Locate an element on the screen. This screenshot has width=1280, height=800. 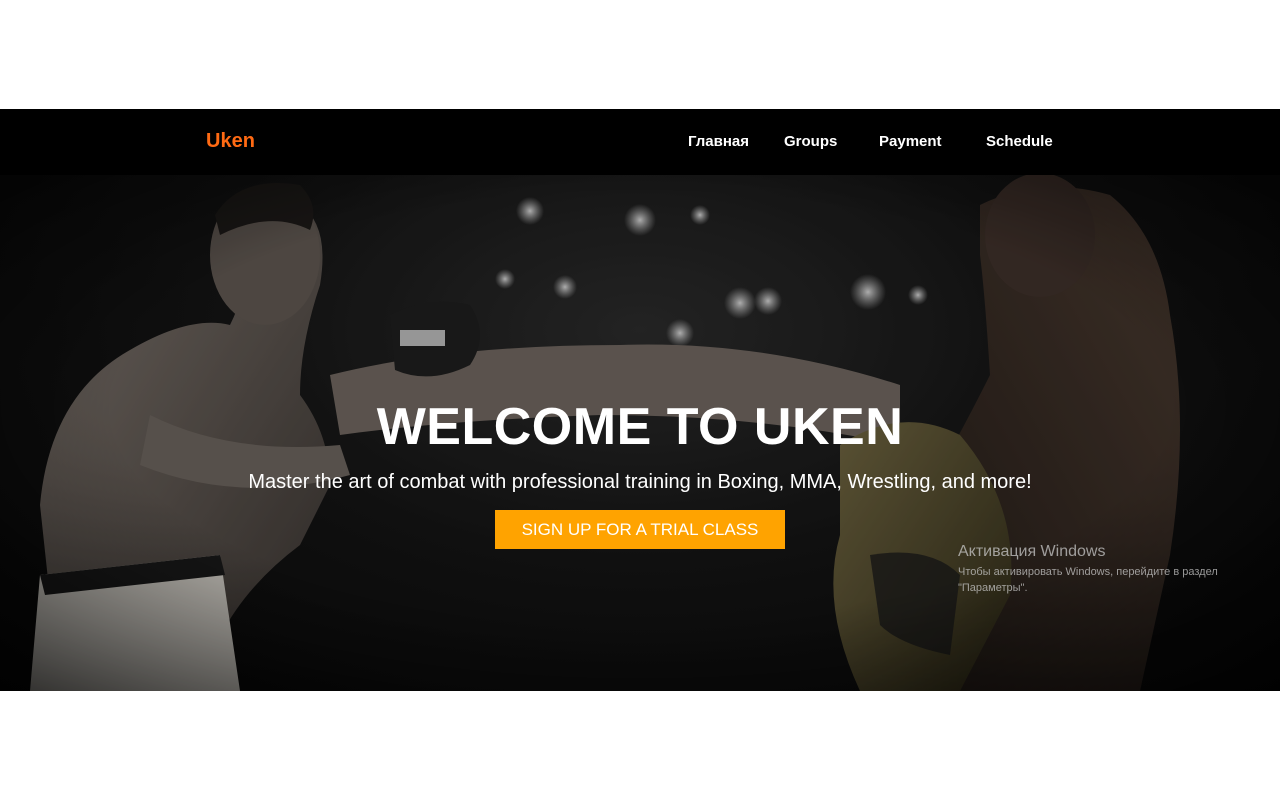
nav-link-home: Главная is located at coordinates (718, 141).